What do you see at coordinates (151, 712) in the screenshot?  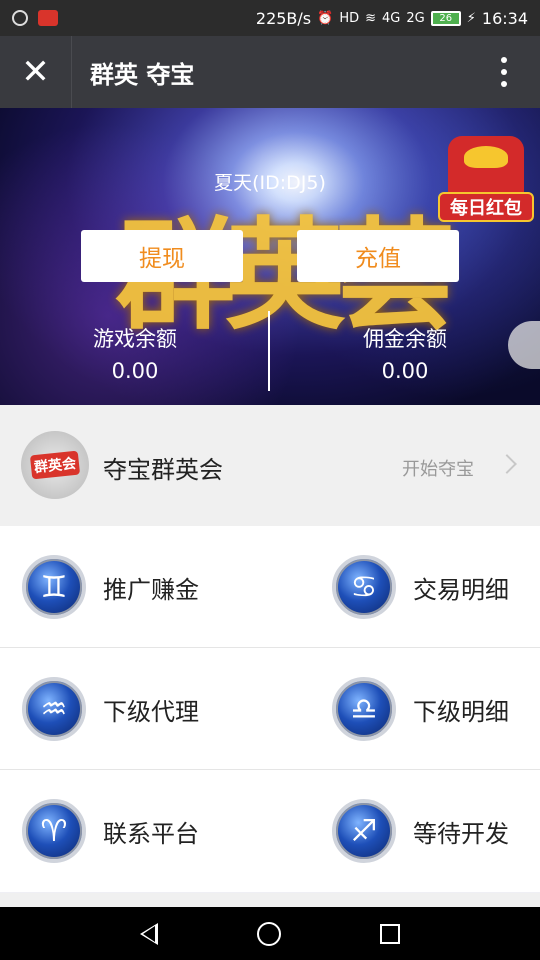 I see `grid-item-label: 下级代理` at bounding box center [151, 712].